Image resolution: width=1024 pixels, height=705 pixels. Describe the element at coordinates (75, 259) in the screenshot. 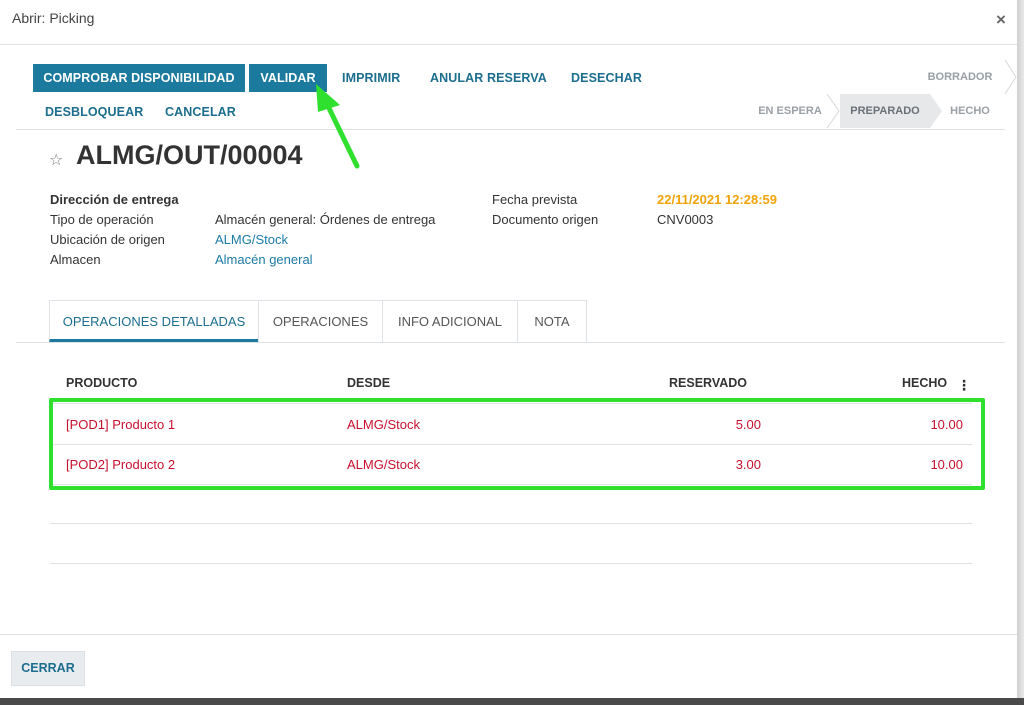

I see `warehouse-label: Almacen` at that location.